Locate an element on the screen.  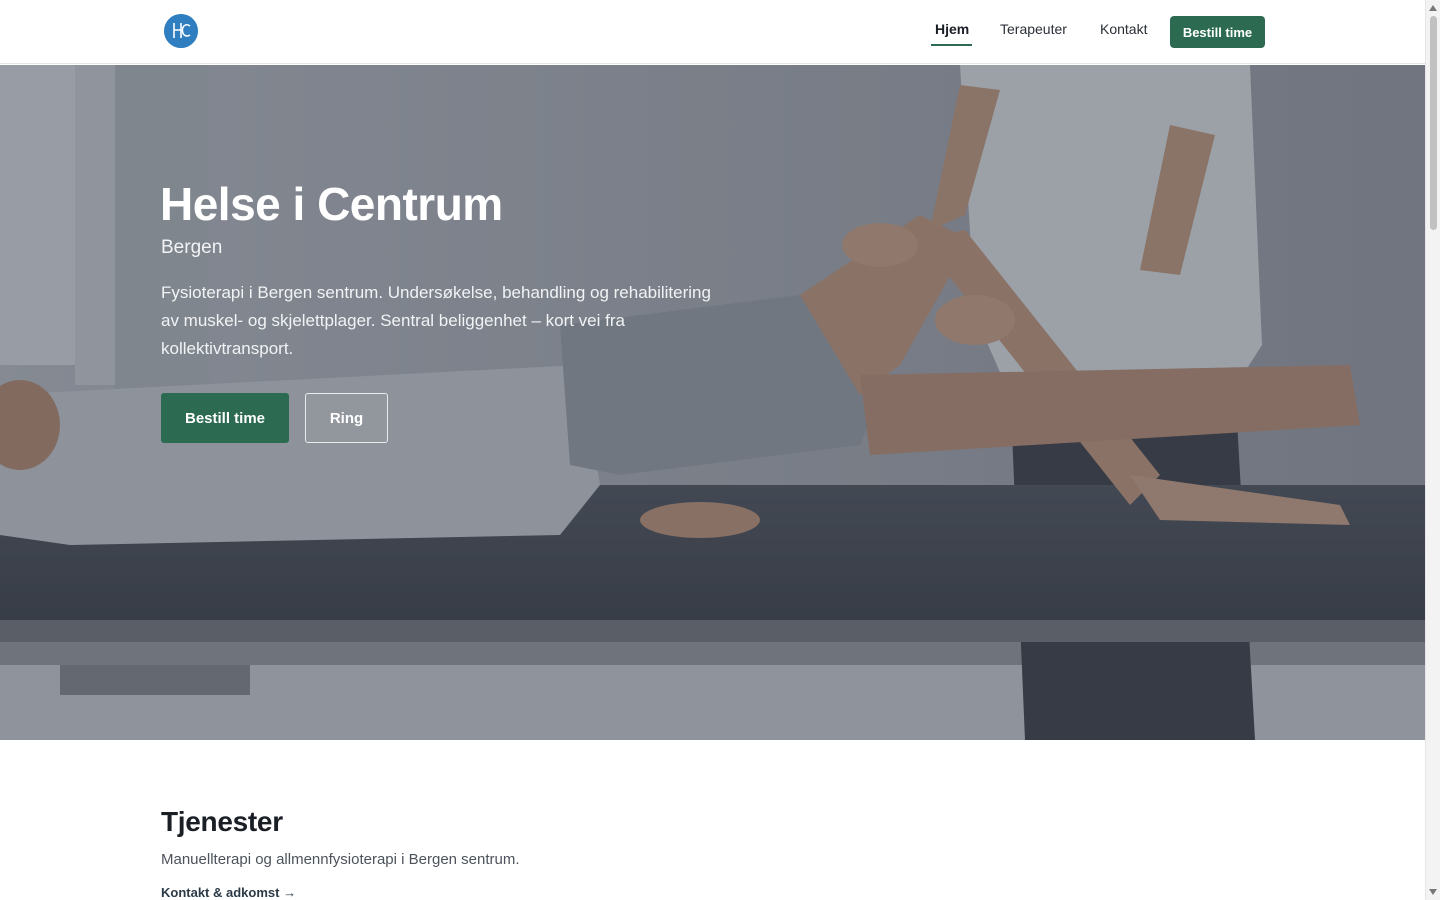
page-scrollbar is located at coordinates (1432, 450).